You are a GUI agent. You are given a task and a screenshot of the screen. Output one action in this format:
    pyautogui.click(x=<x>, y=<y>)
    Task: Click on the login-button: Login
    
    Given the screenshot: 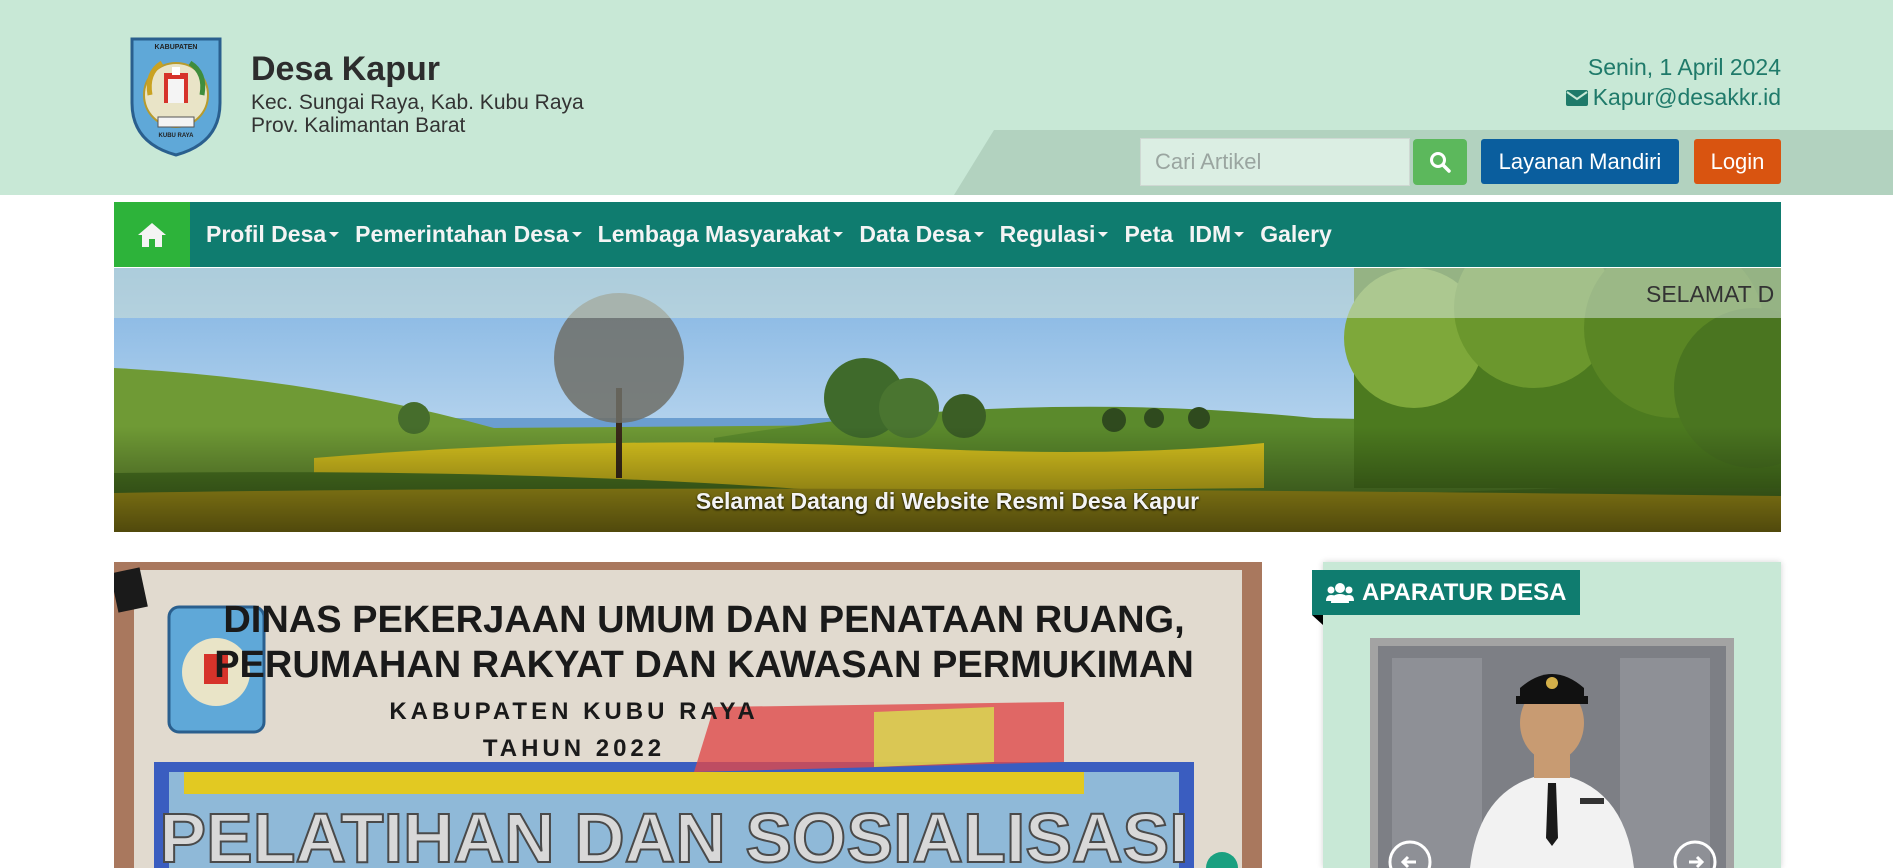 What is the action you would take?
    pyautogui.click(x=1737, y=161)
    